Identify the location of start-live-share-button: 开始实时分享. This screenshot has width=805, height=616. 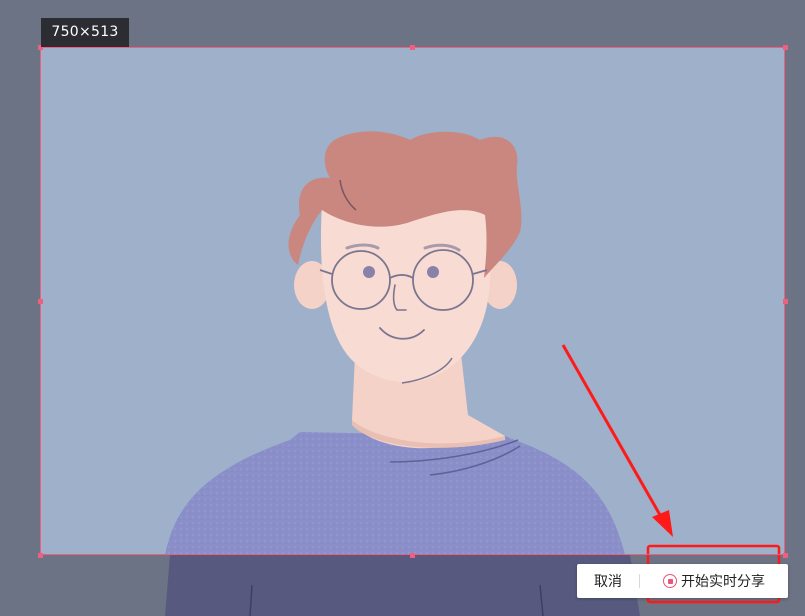
(714, 581).